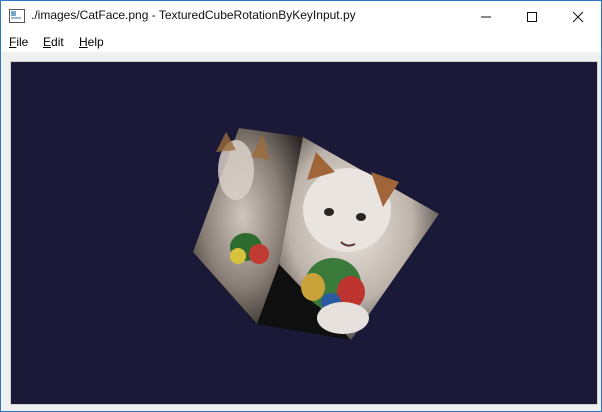  I want to click on close-icon, so click(578, 16).